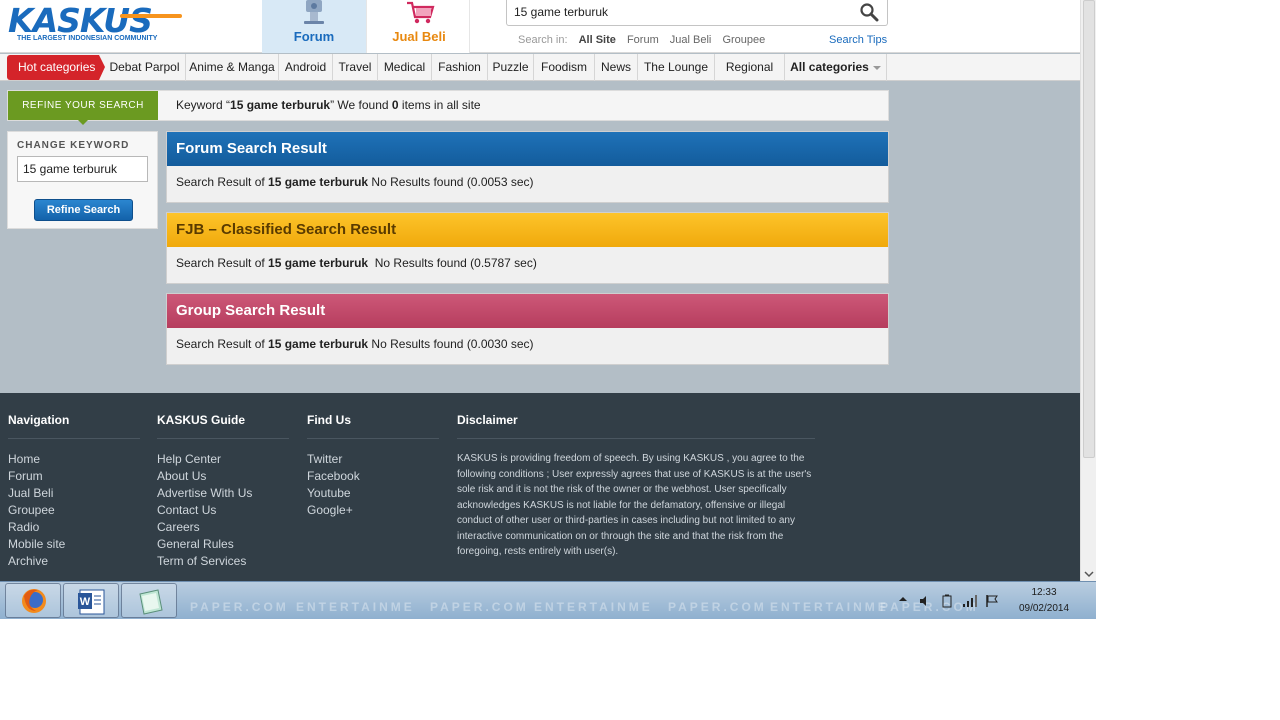 The image size is (1280, 720). I want to click on taskbar-notes-button, so click(149, 600).